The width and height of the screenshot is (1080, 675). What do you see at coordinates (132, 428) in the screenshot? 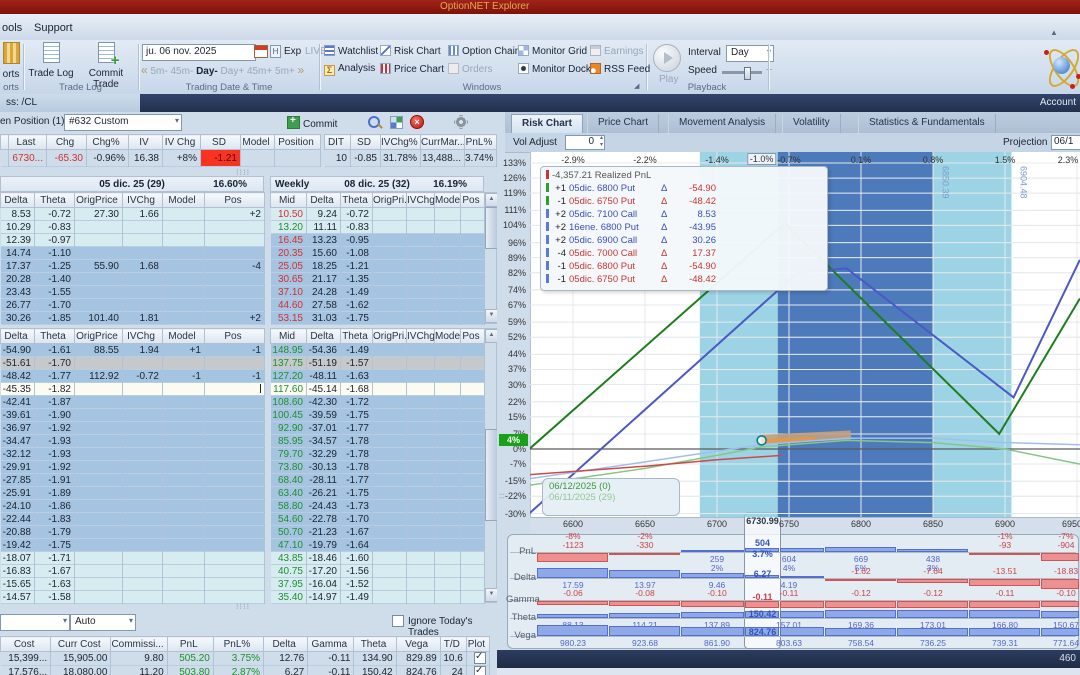
I see `option-row: -36.97 -1.92` at bounding box center [132, 428].